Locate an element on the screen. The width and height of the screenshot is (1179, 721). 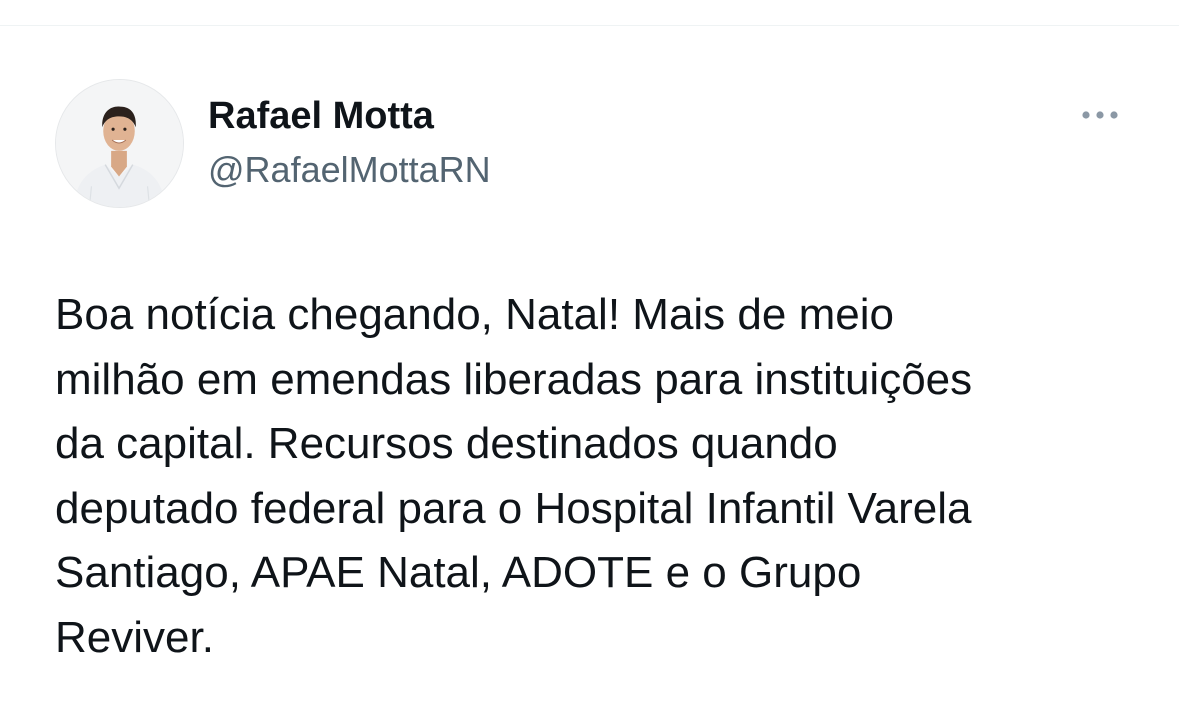
more-horizontal-icon is located at coordinates (1100, 115).